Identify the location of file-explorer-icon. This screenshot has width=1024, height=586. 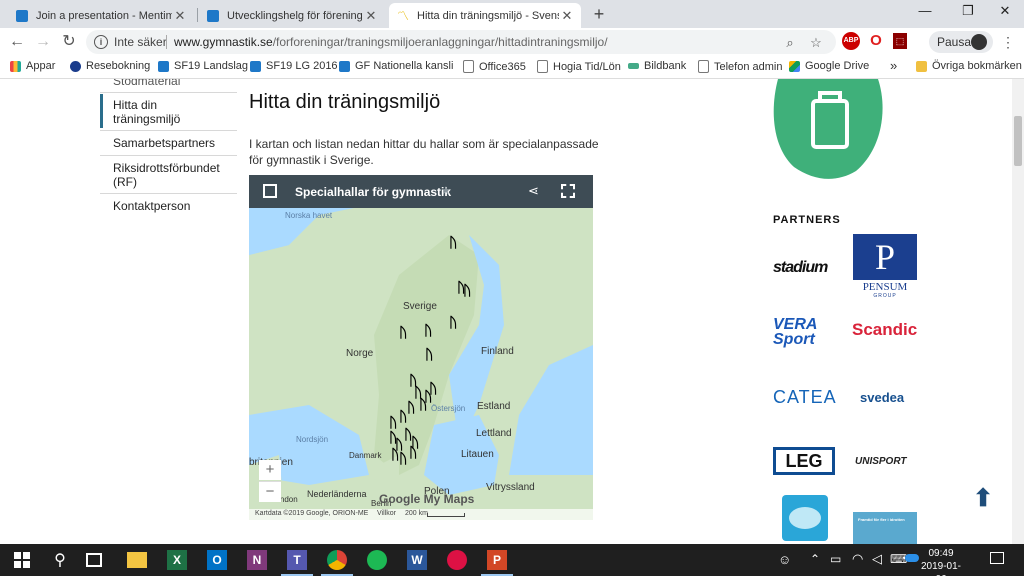
(137, 560).